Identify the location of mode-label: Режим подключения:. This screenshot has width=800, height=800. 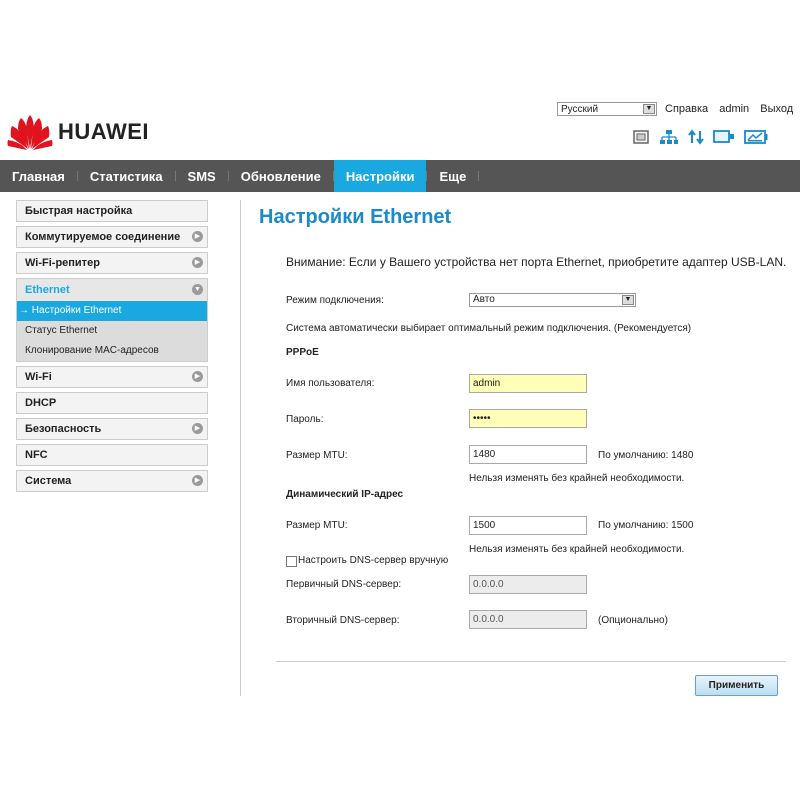
(335, 300).